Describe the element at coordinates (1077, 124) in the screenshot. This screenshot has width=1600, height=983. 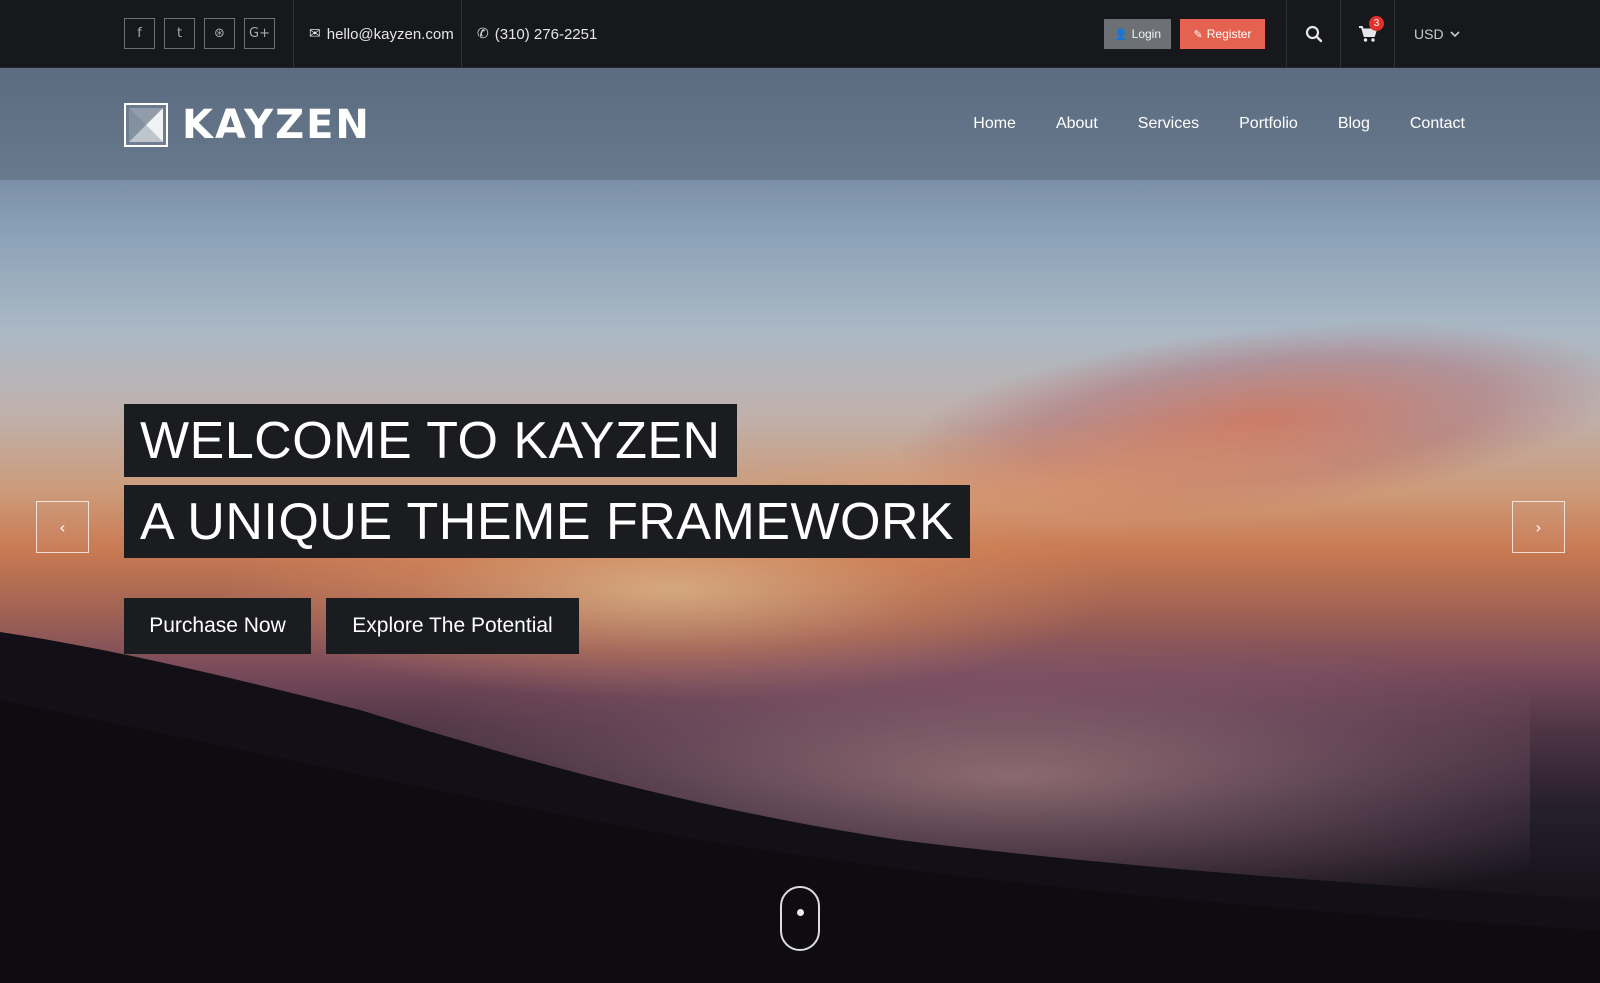
I see `nav-about: About` at that location.